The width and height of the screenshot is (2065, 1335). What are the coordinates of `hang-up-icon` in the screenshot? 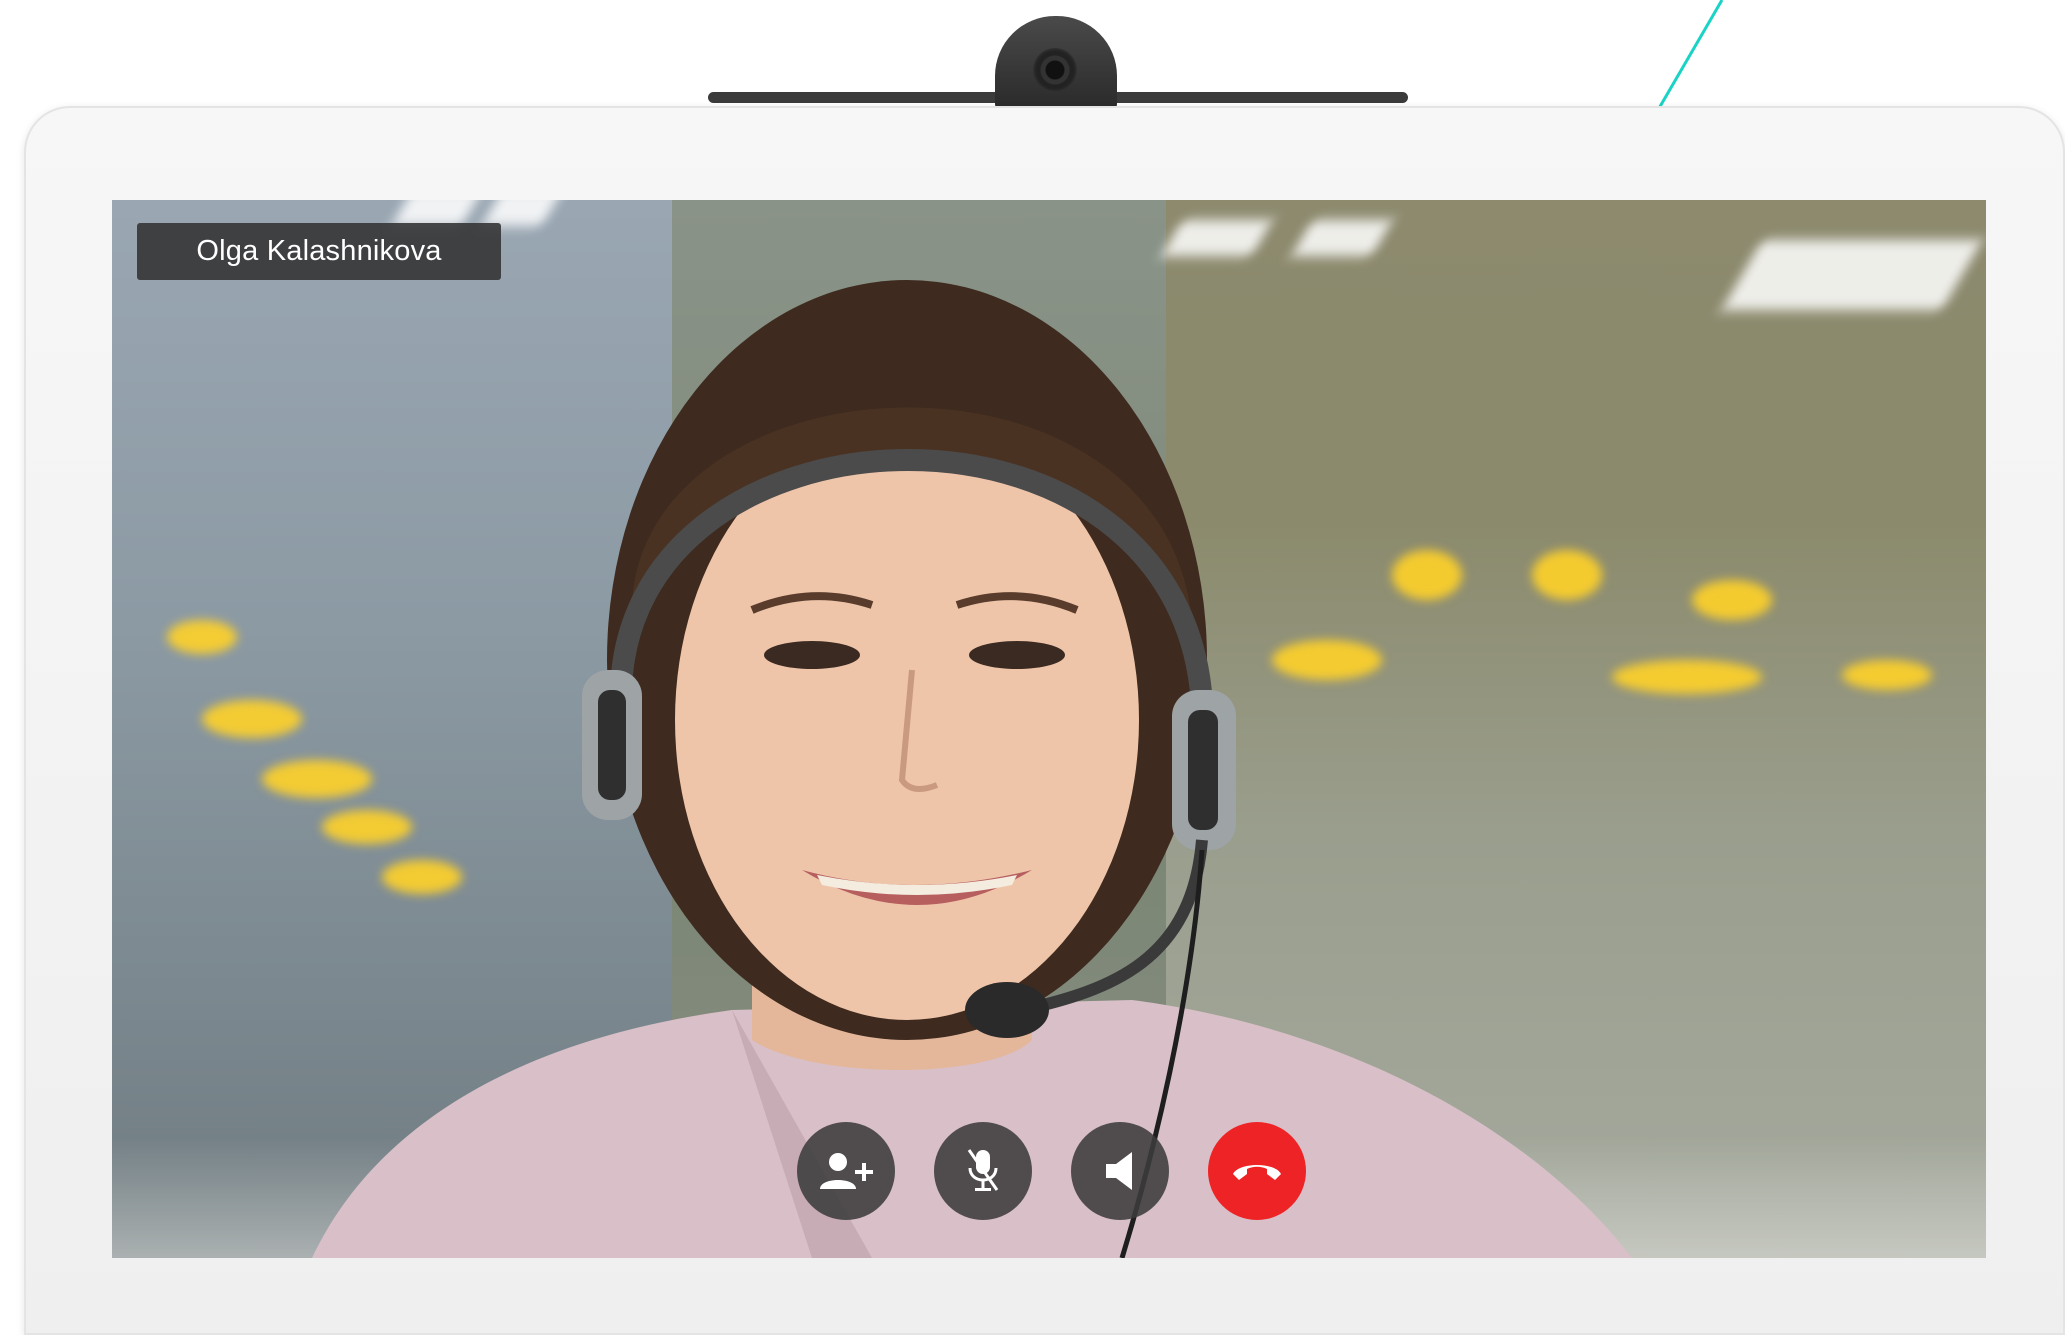 It's located at (1257, 1172).